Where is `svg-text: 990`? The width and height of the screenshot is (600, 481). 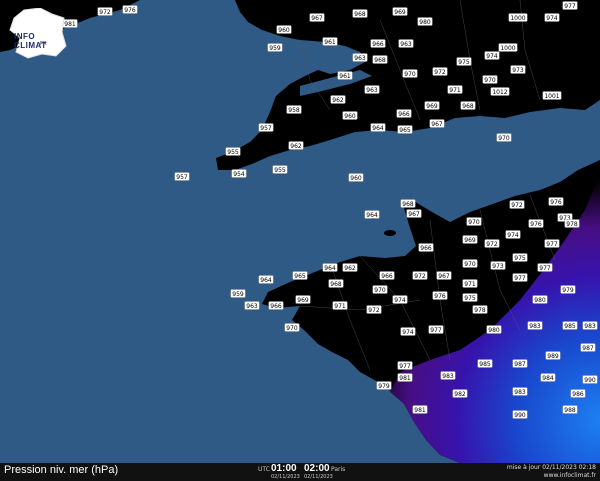 svg-text: 990 is located at coordinates (520, 415).